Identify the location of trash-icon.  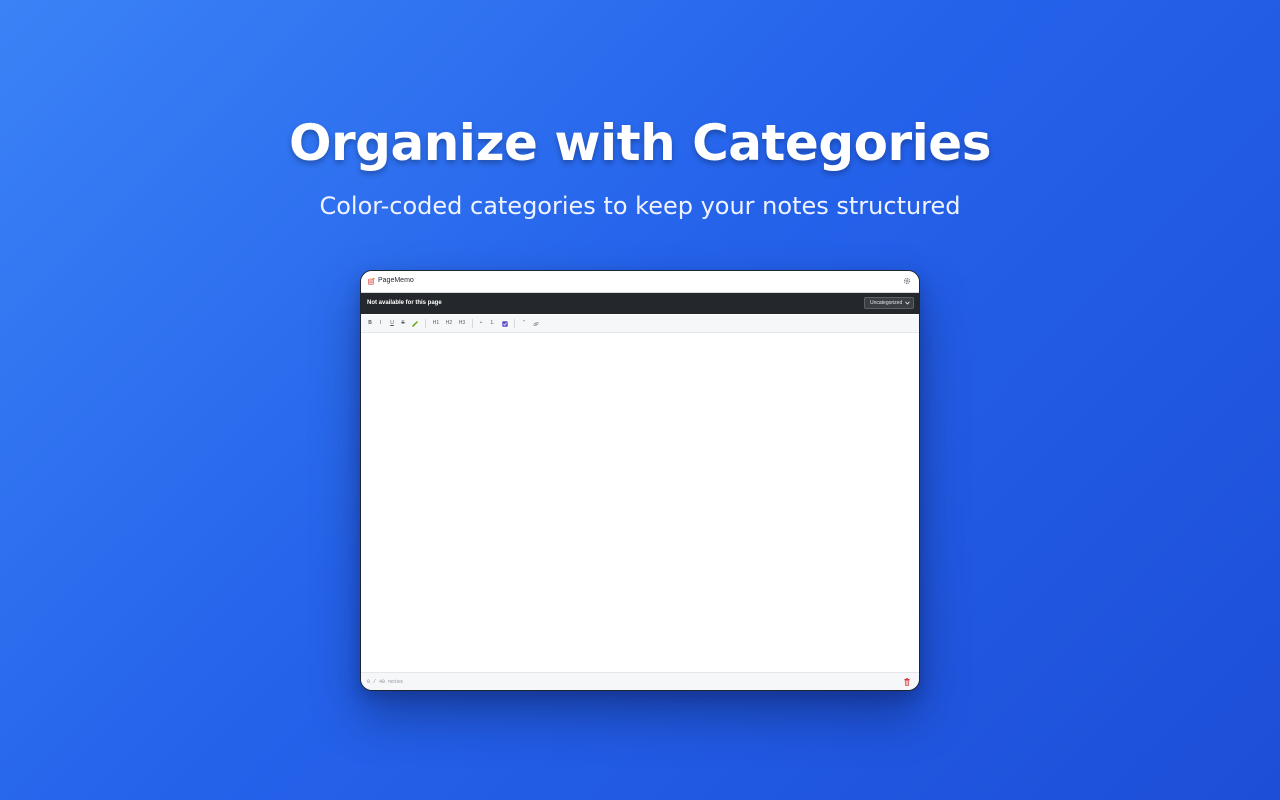
(907, 682).